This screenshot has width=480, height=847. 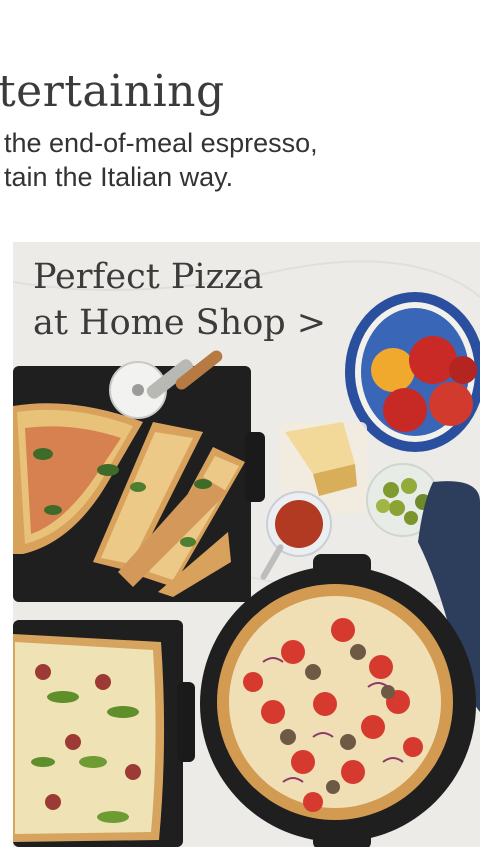 I want to click on description-line-1: the end-of-meal espresso,, so click(x=161, y=143).